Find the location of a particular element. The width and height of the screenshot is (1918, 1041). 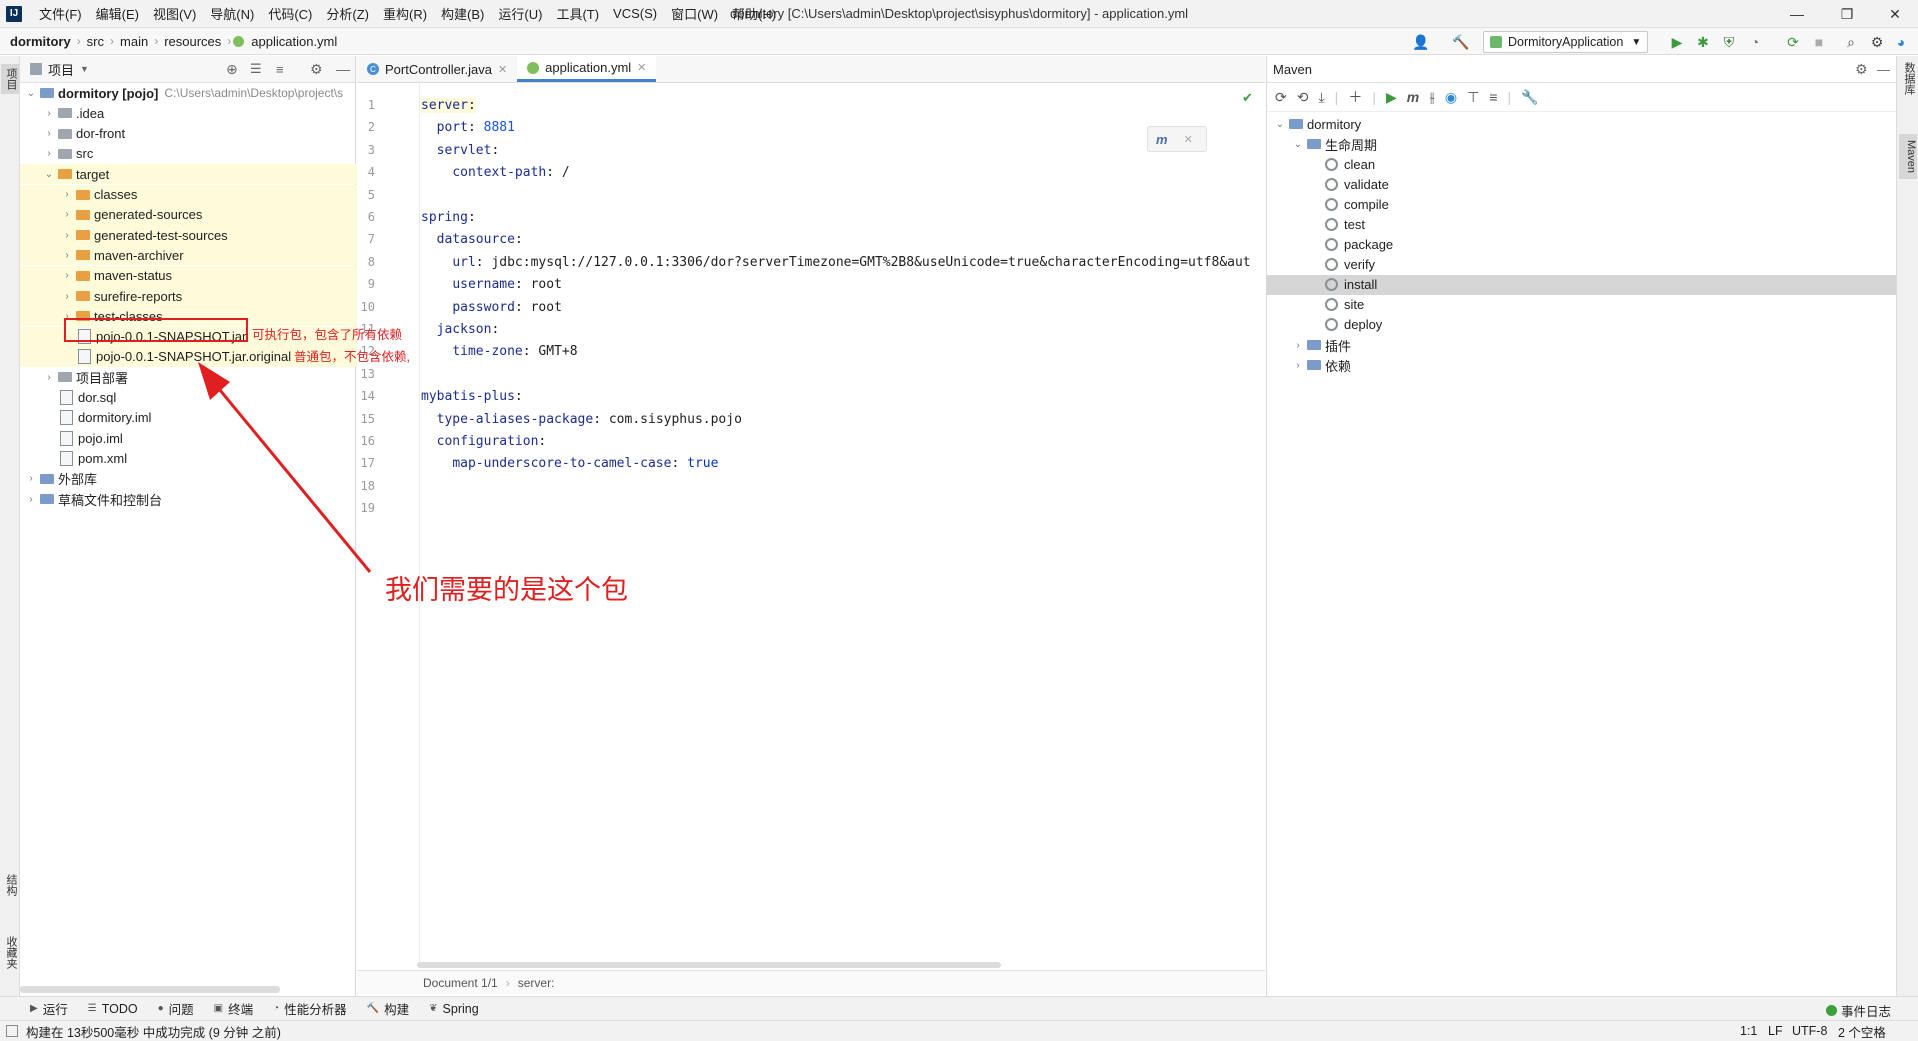

maven-reload-popup: m ✕ is located at coordinates (1177, 139).